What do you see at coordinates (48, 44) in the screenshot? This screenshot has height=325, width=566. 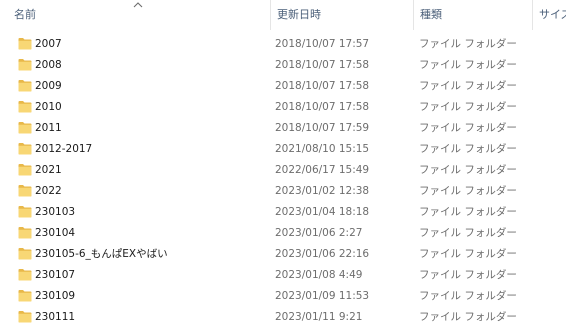 I see `file-name: 2007` at bounding box center [48, 44].